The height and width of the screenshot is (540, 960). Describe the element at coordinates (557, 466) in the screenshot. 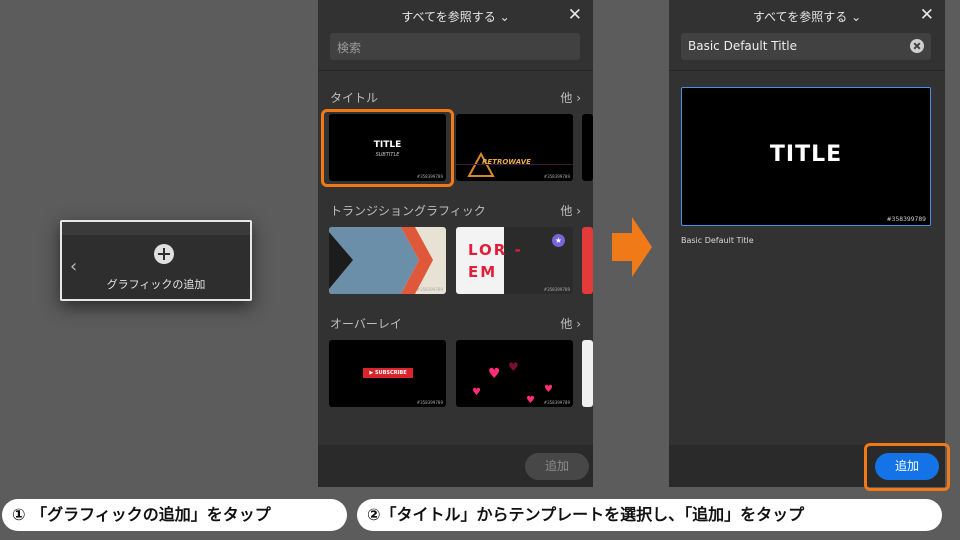

I see `add-button-disabled: 追加` at that location.